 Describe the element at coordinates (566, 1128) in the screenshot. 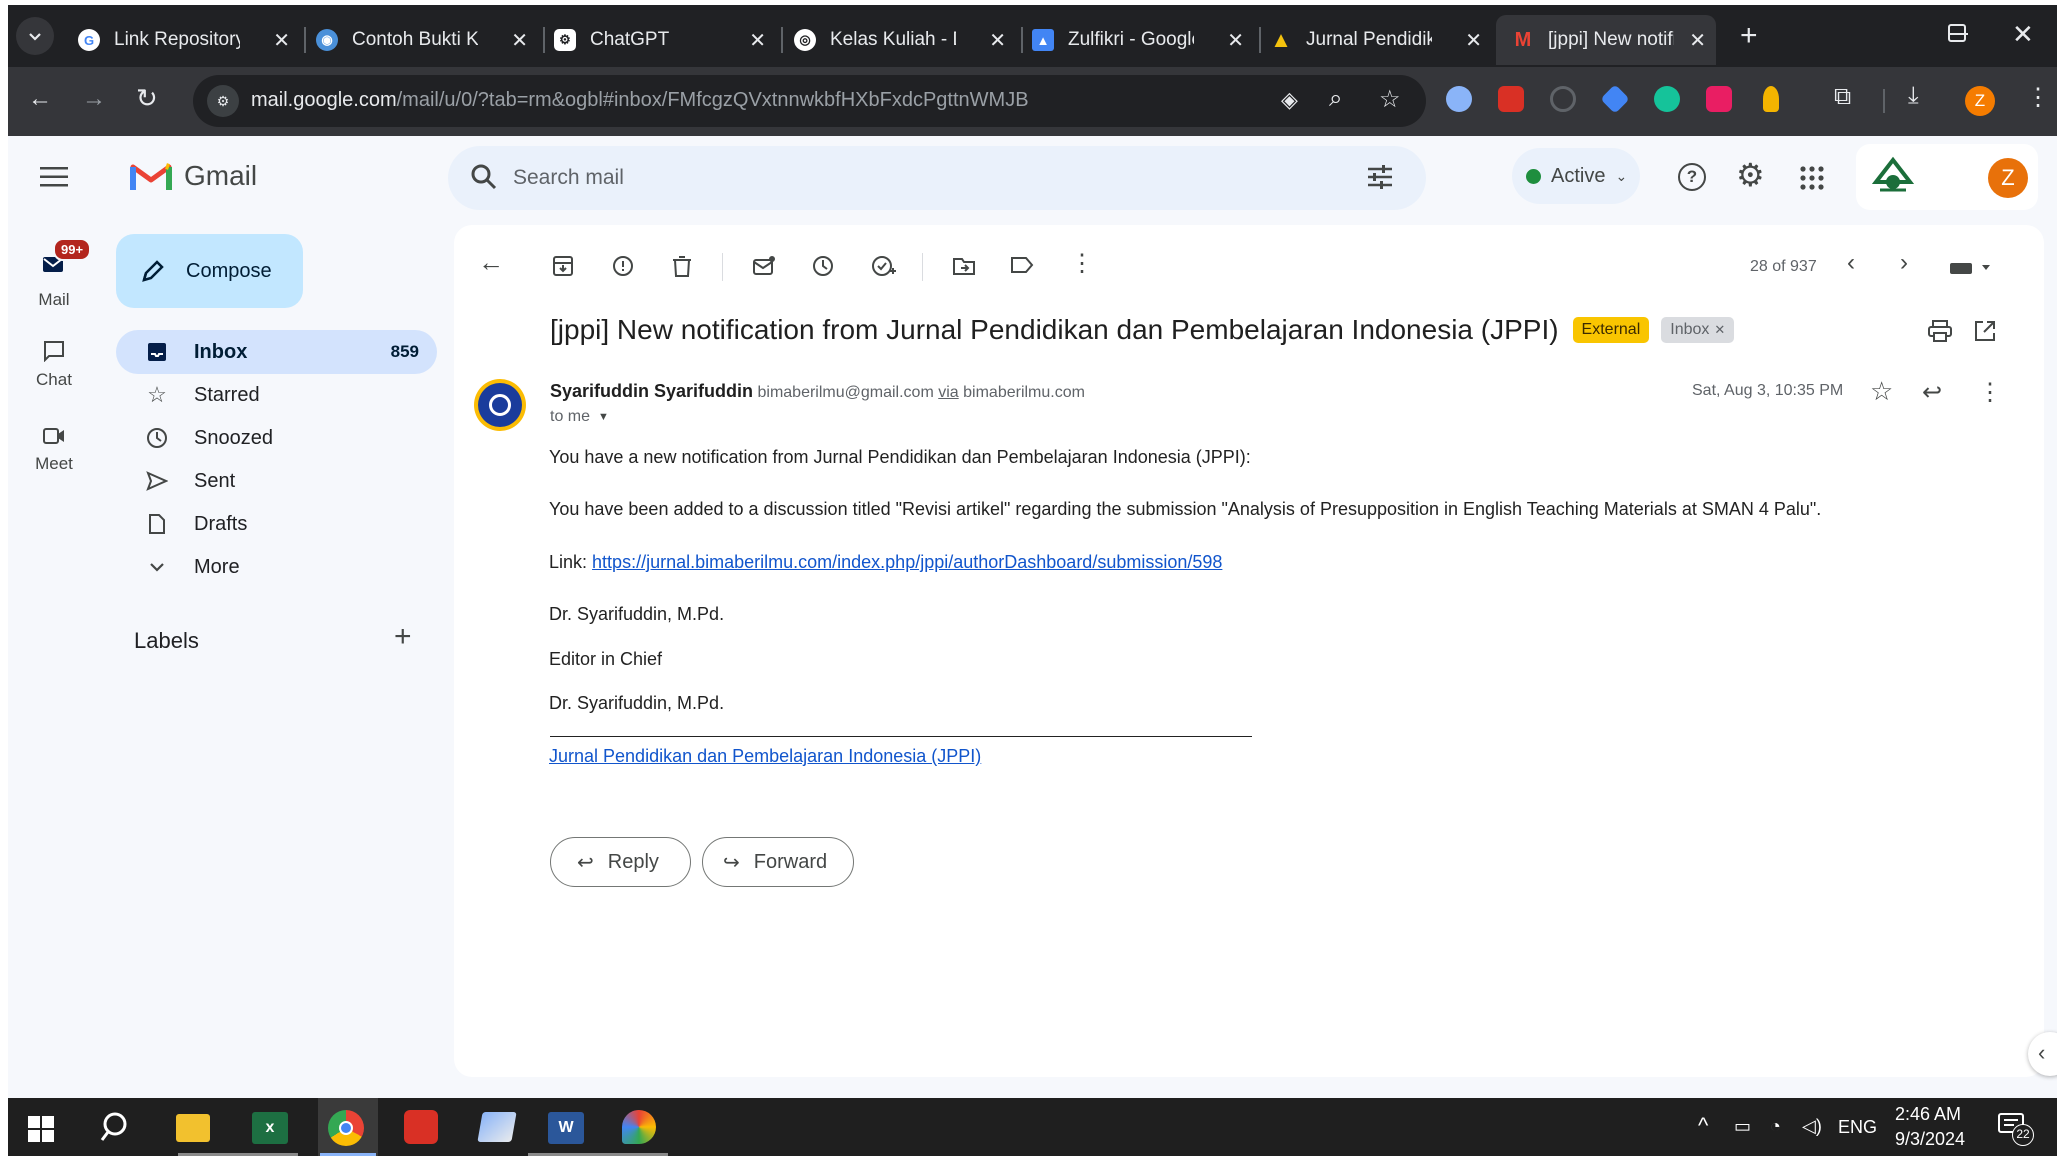

I see `word-icon: W` at that location.